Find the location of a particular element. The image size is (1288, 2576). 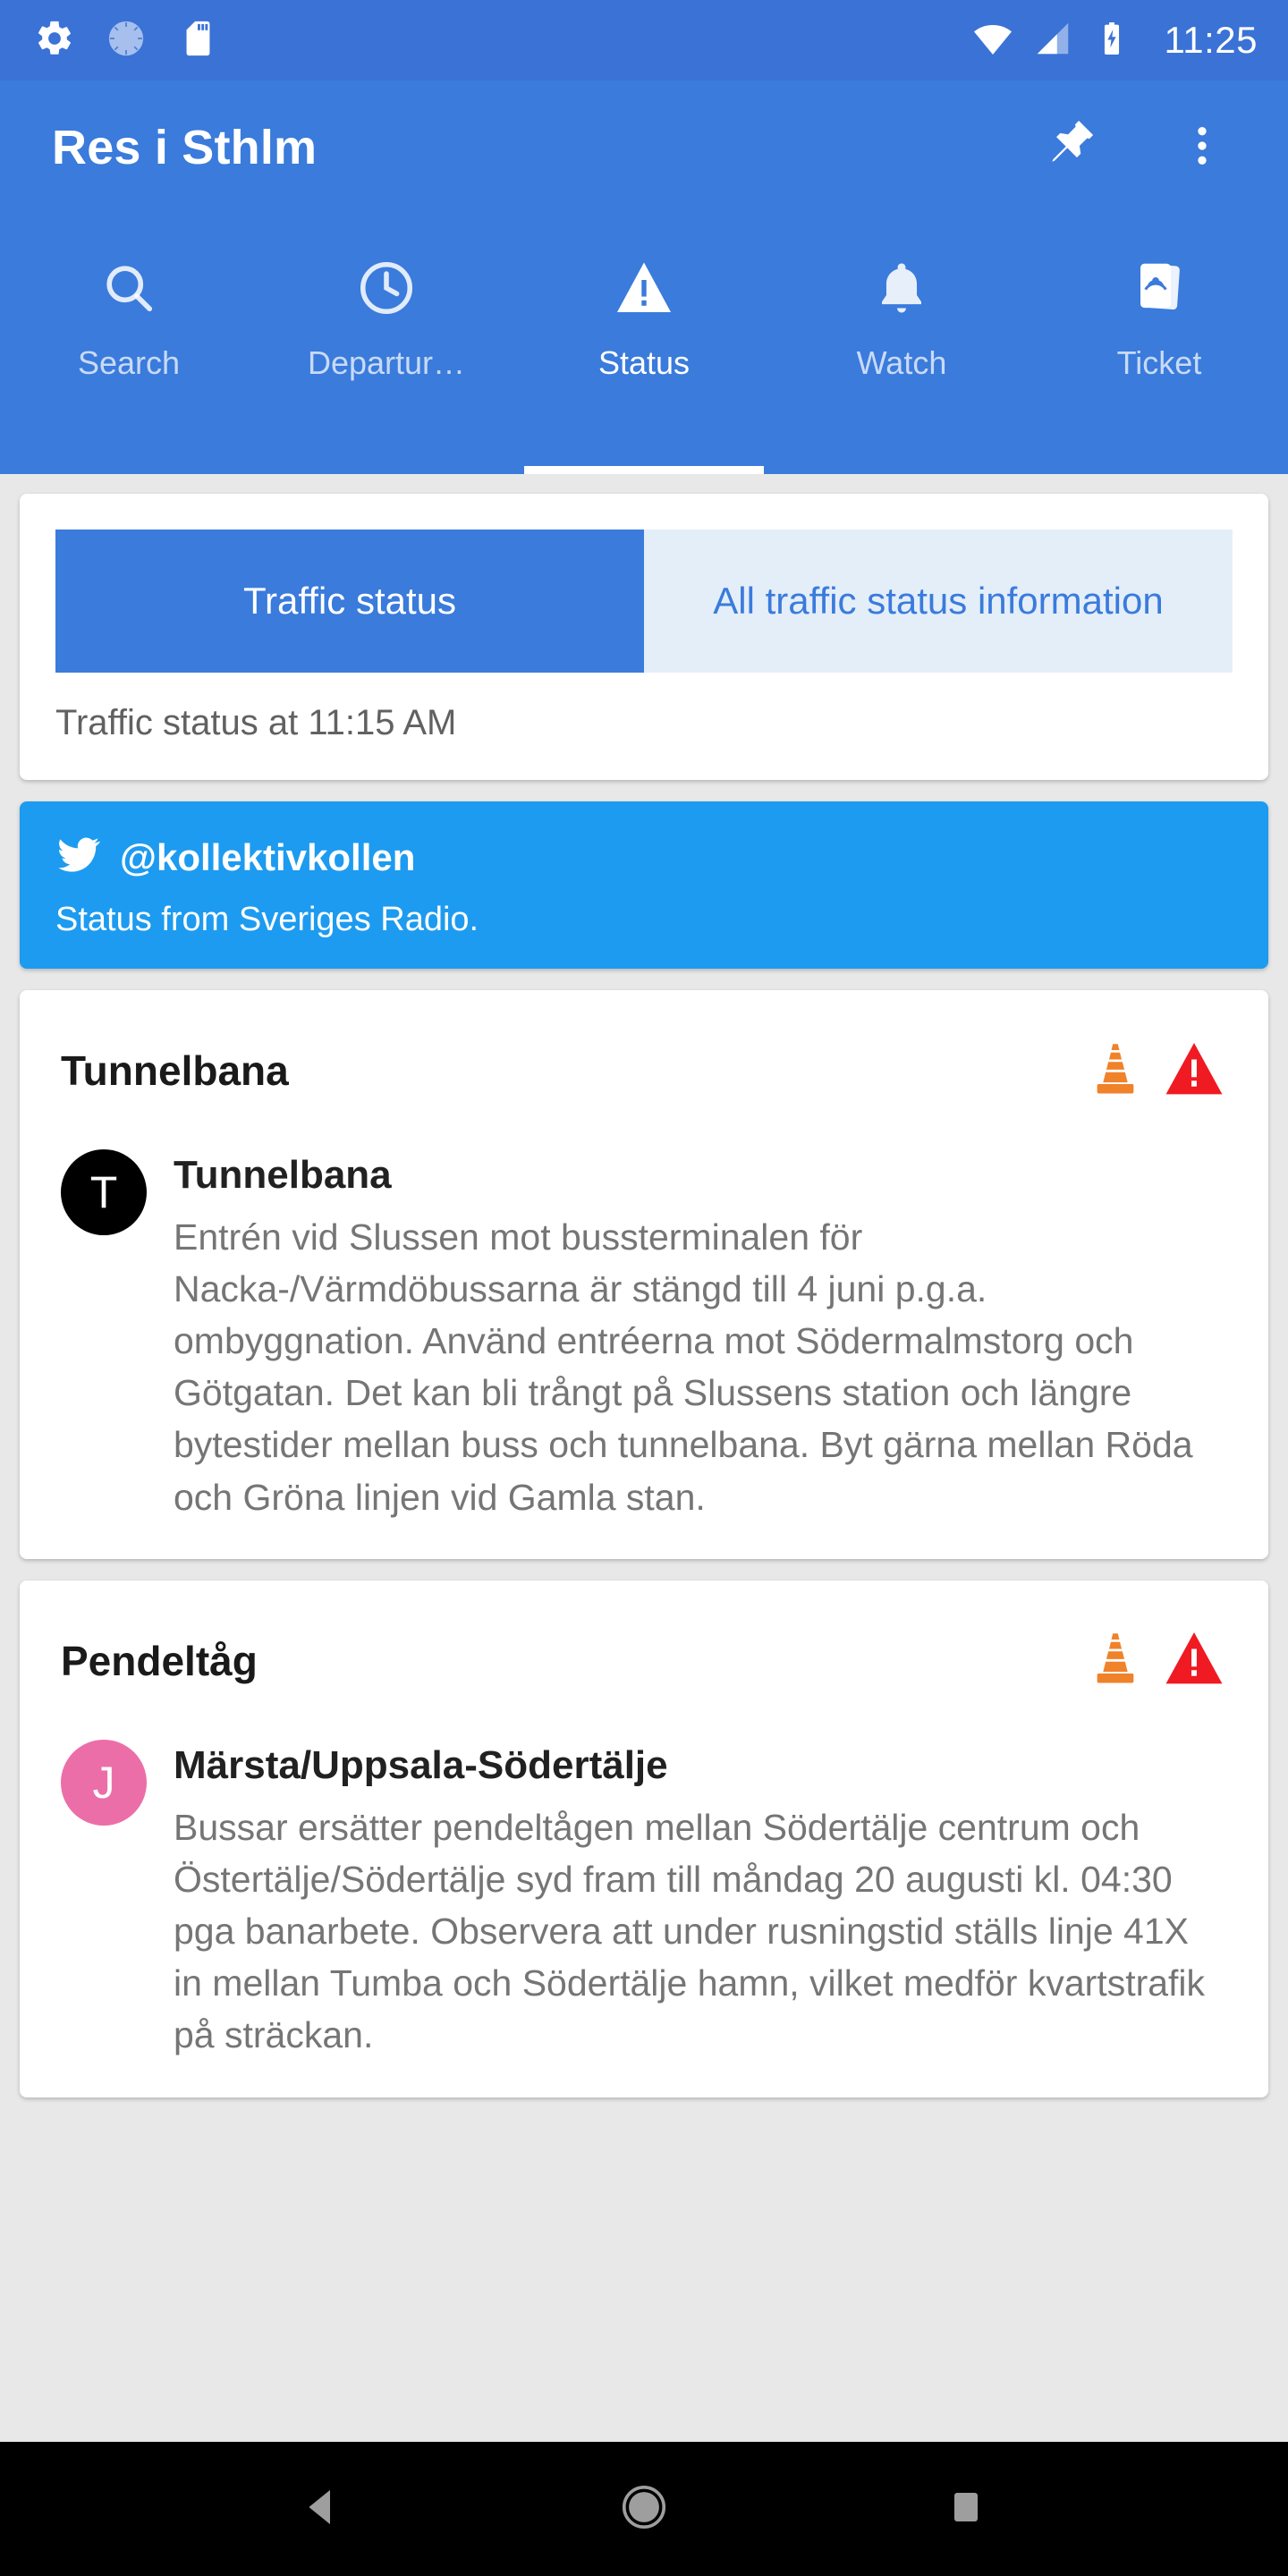

tab-status: Status is located at coordinates (644, 344).